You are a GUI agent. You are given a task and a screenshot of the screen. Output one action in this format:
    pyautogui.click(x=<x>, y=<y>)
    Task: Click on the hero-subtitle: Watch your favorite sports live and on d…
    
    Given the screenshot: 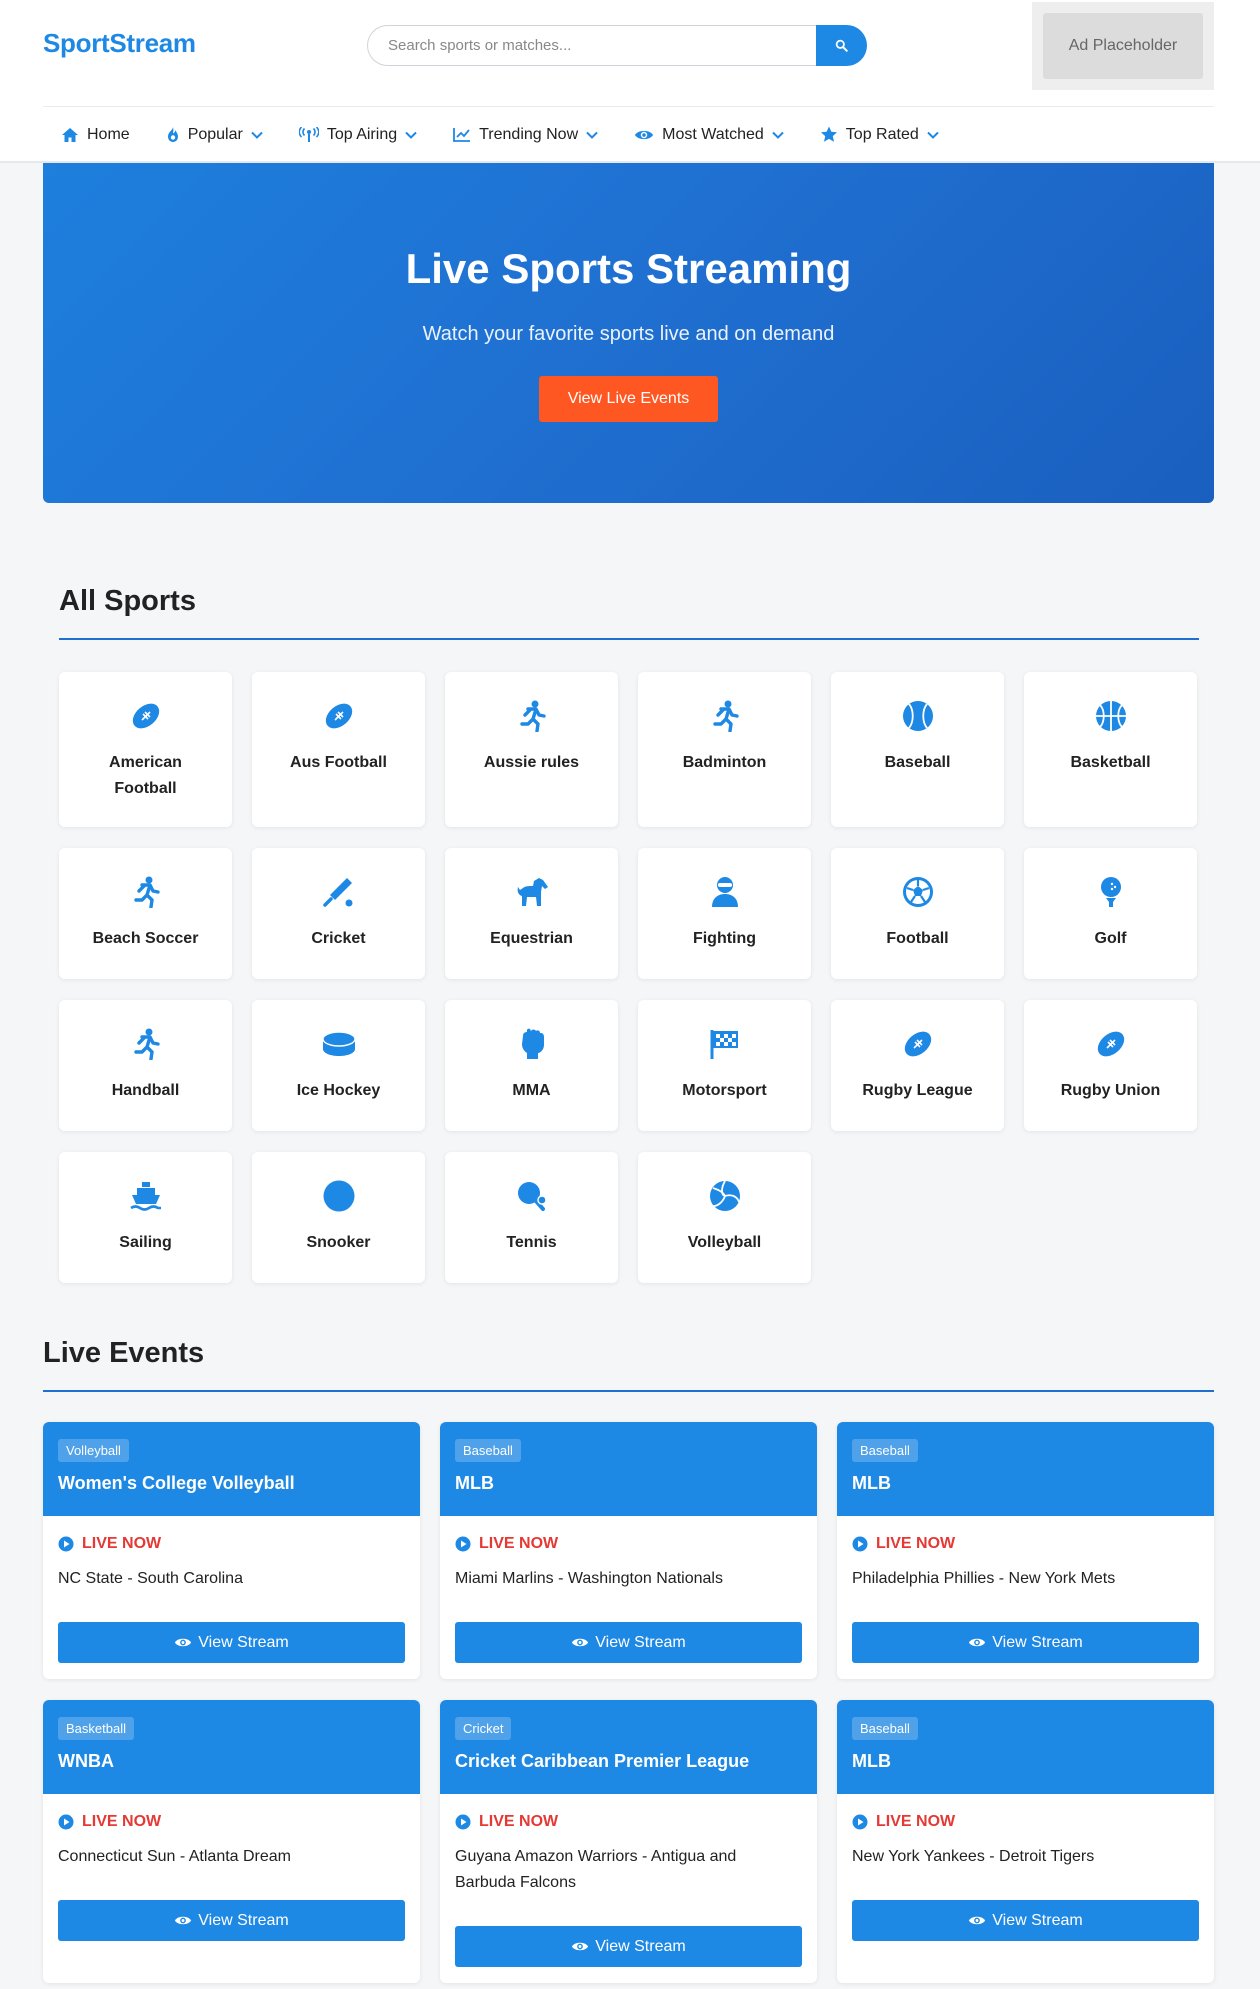 What is the action you would take?
    pyautogui.click(x=628, y=334)
    